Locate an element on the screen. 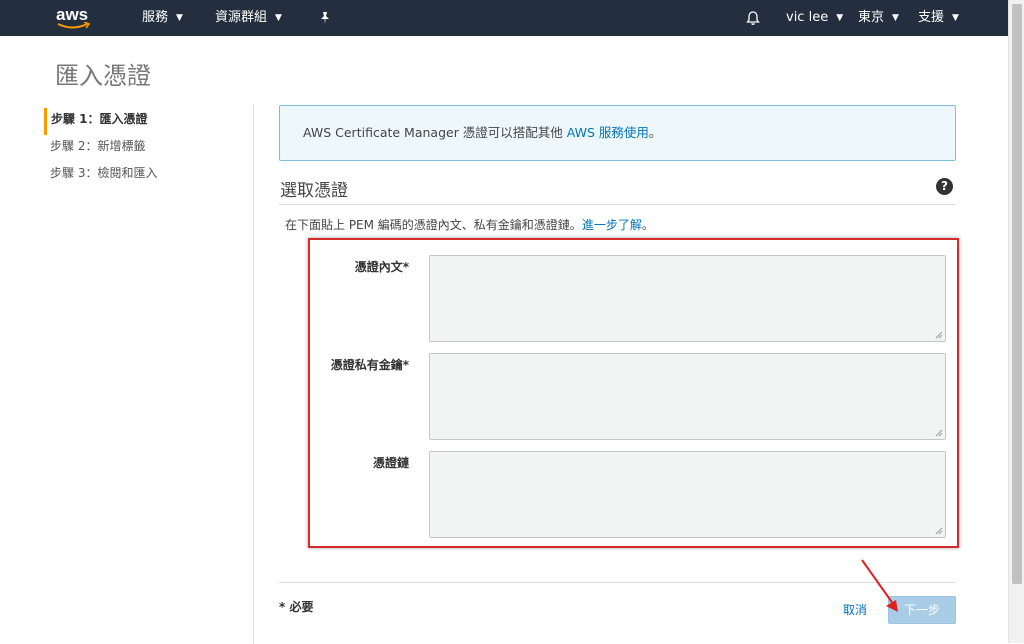 The height and width of the screenshot is (644, 1024). services-label: 服務 is located at coordinates (155, 17).